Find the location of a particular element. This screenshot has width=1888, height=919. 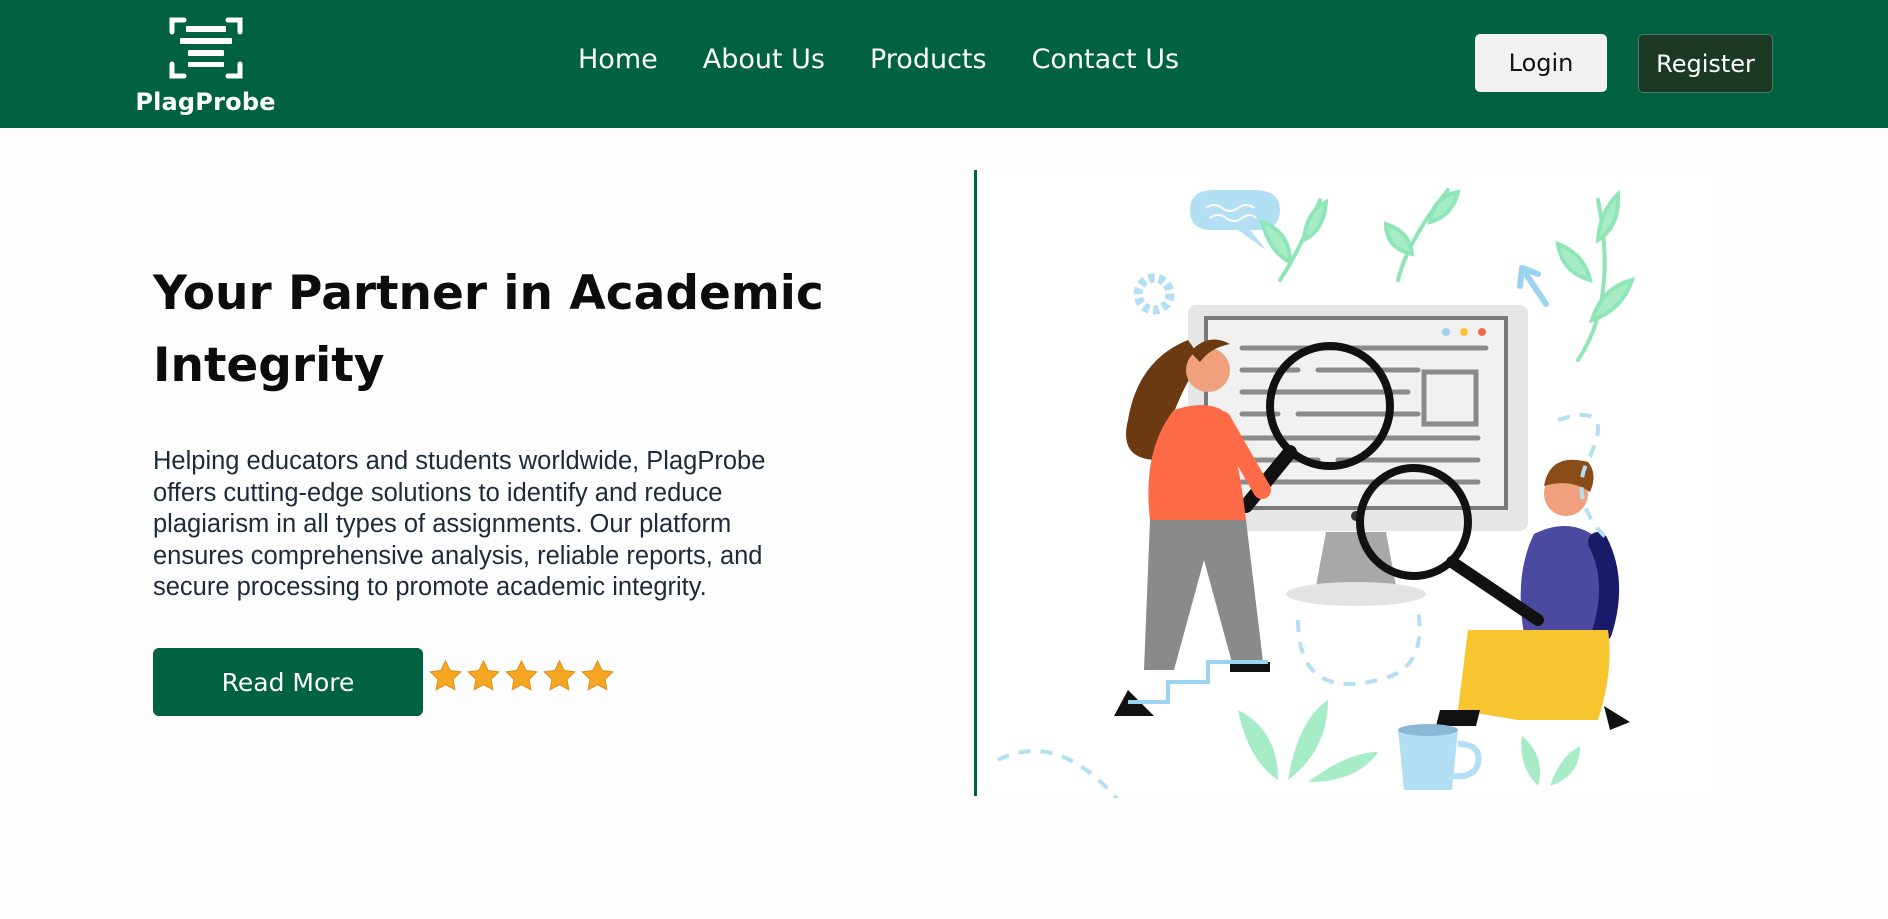

main-nav: Home About Us Products Contact Us is located at coordinates (878, 59).